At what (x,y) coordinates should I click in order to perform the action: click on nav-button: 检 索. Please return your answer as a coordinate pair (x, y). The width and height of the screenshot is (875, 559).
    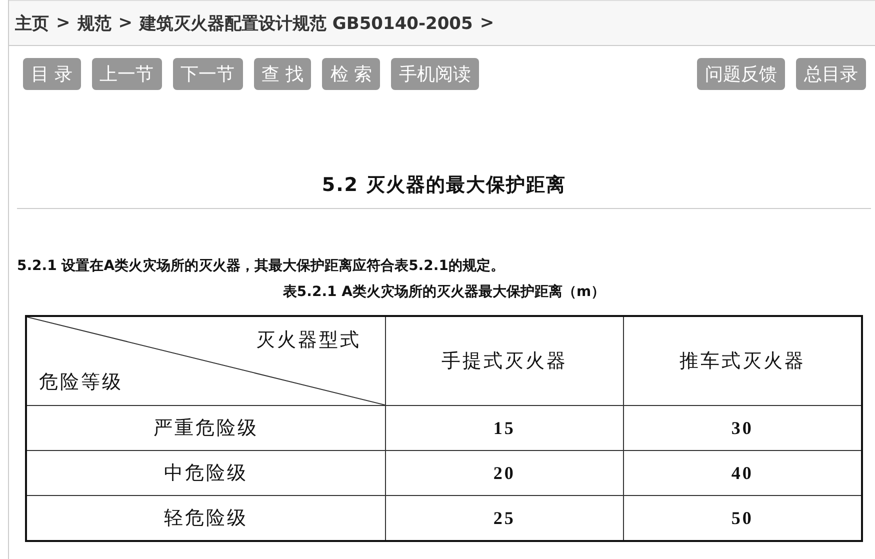
    Looking at the image, I should click on (351, 74).